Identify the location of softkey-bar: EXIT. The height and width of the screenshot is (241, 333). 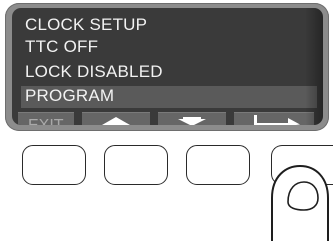
(169, 118).